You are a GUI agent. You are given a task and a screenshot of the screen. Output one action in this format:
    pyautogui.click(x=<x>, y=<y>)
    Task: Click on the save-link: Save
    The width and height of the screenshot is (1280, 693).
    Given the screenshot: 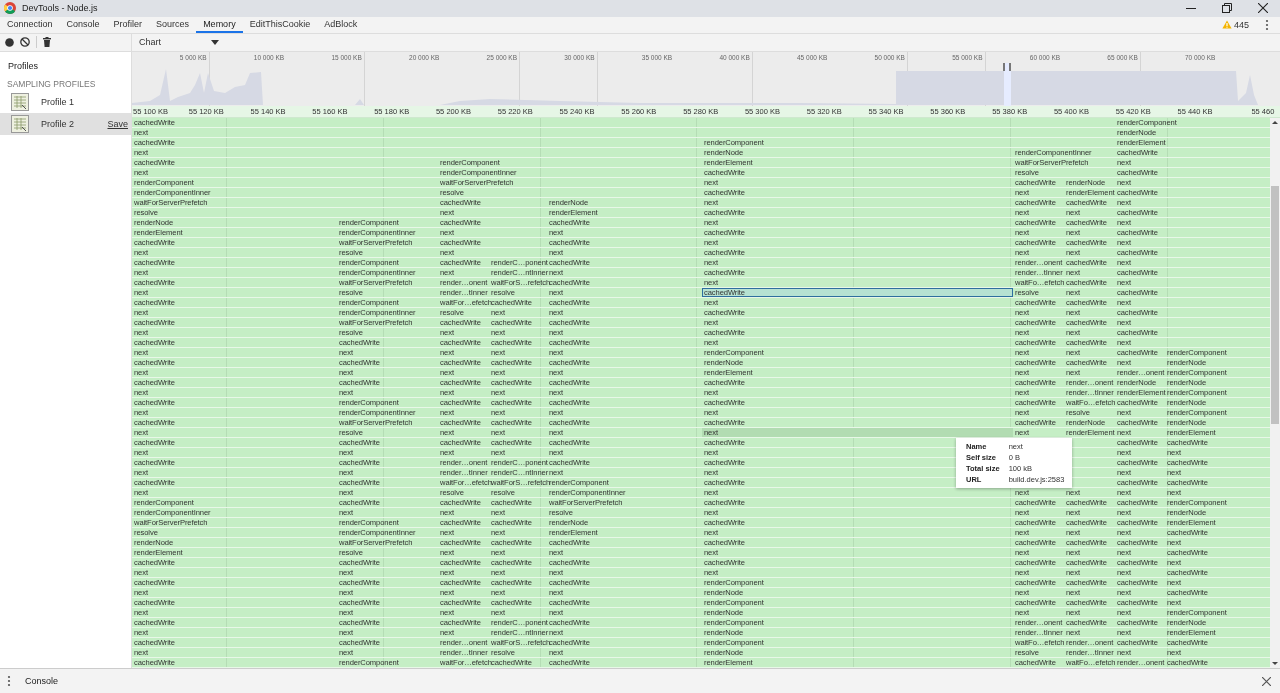 What is the action you would take?
    pyautogui.click(x=117, y=123)
    